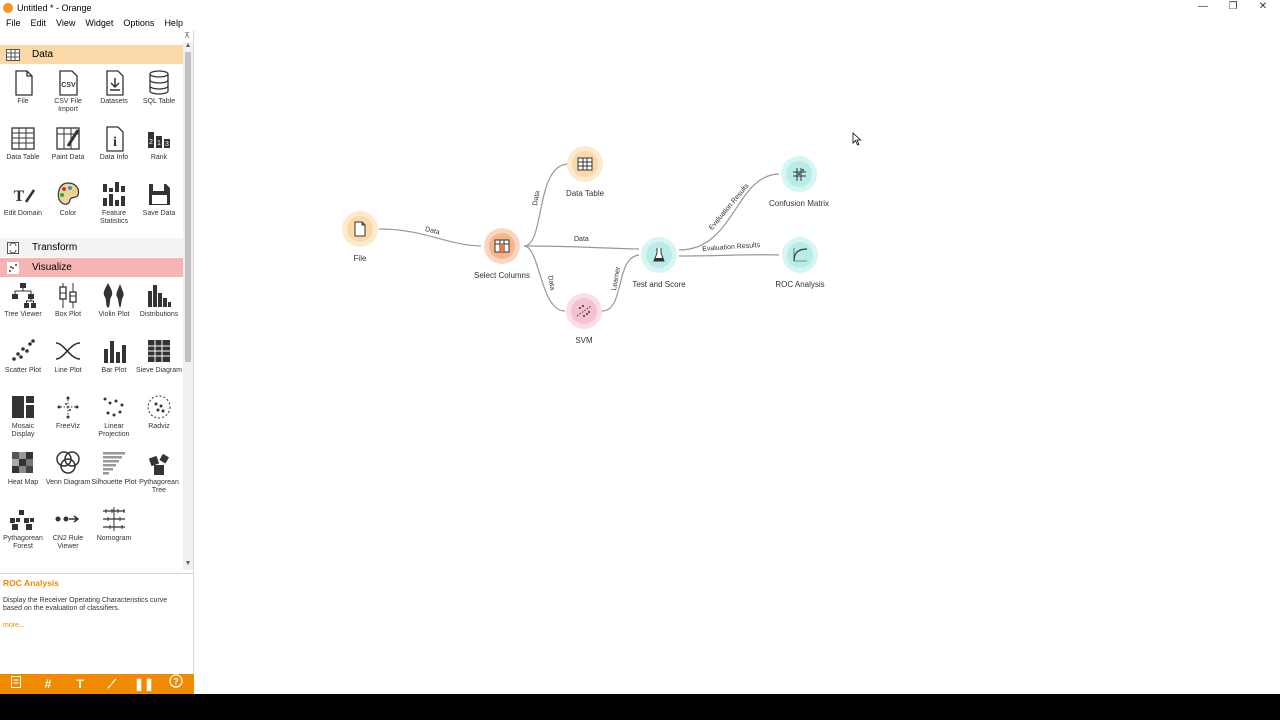 The image size is (1280, 720). I want to click on pause-icon: ❚❚, so click(144, 684).